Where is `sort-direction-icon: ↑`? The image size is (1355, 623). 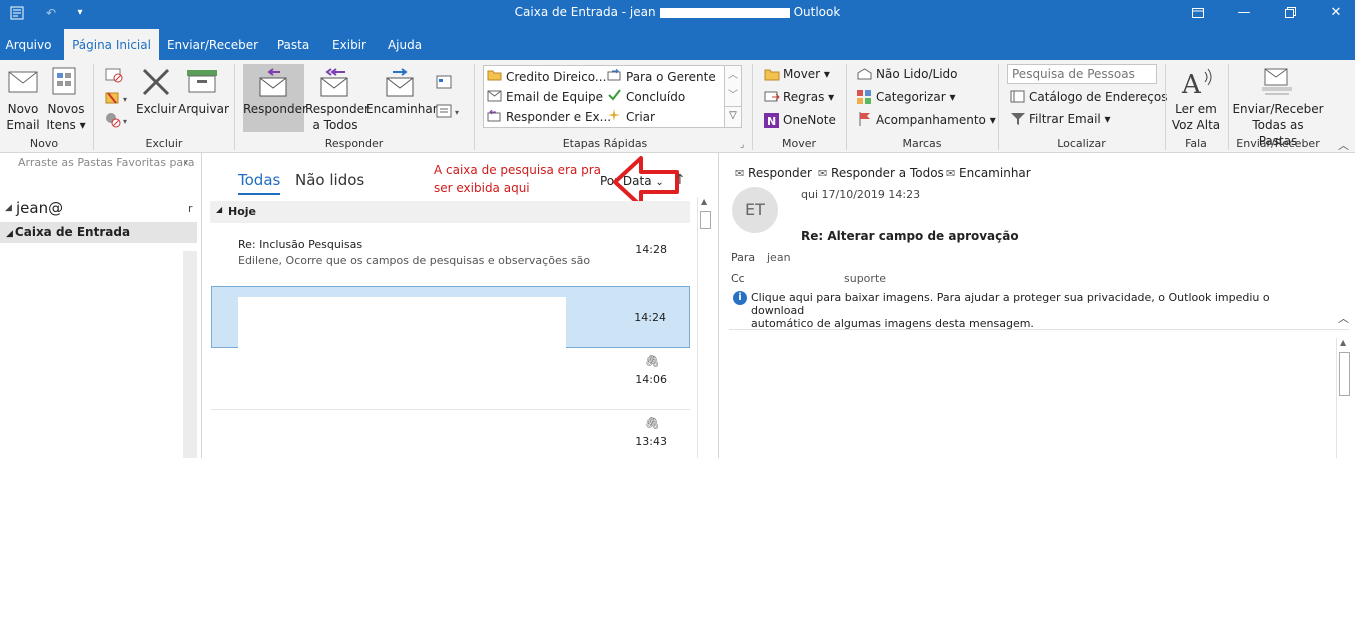
sort-direction-icon: ↑ is located at coordinates (680, 180).